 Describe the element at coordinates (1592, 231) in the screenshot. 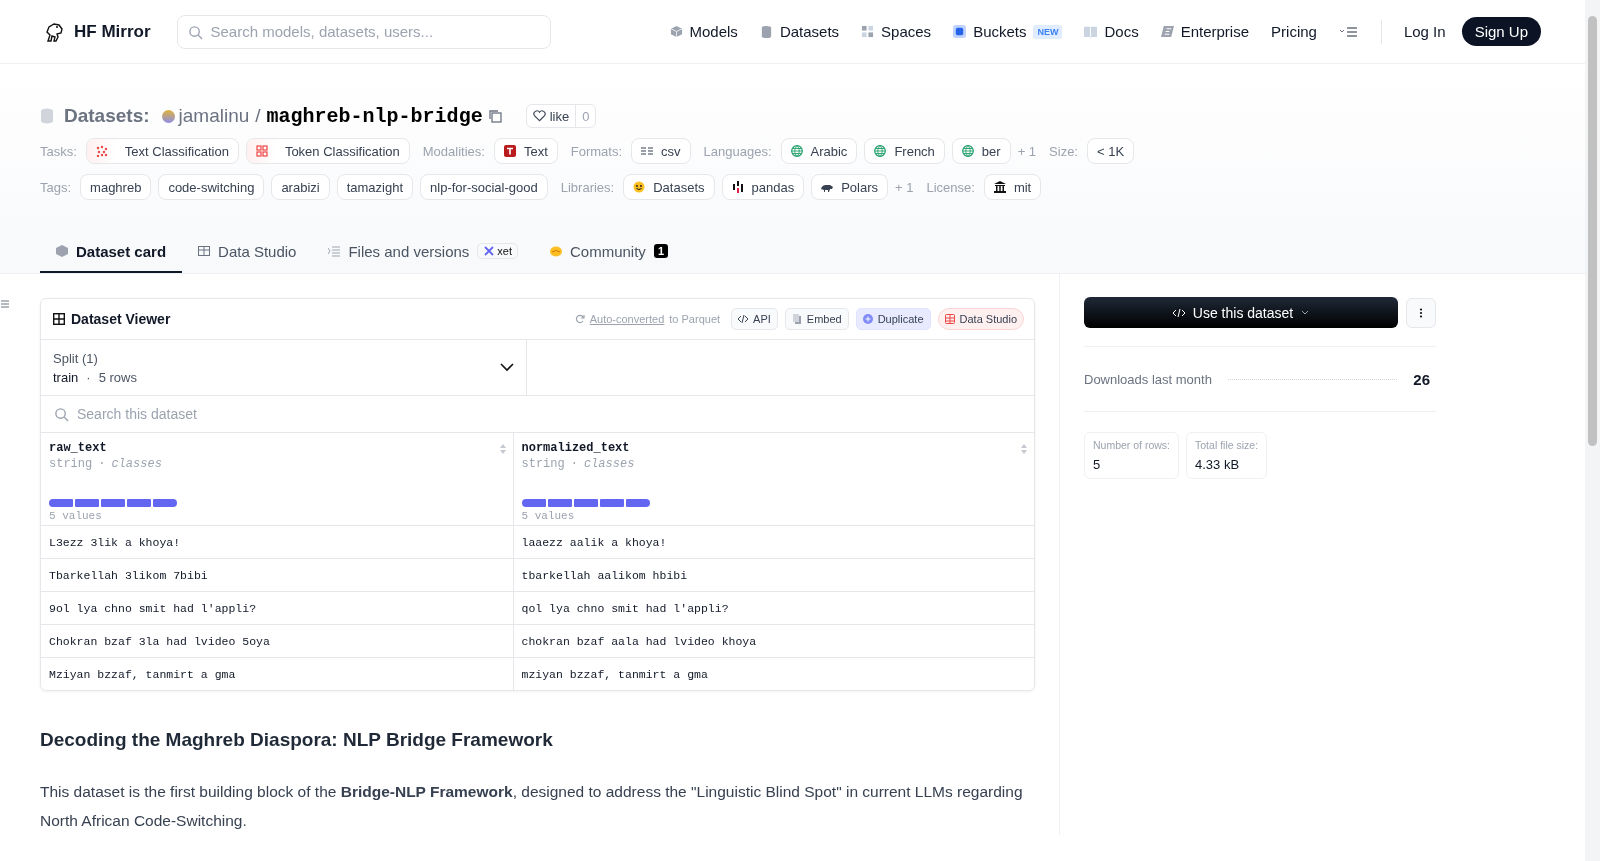

I see `scrollbar-thumb` at that location.